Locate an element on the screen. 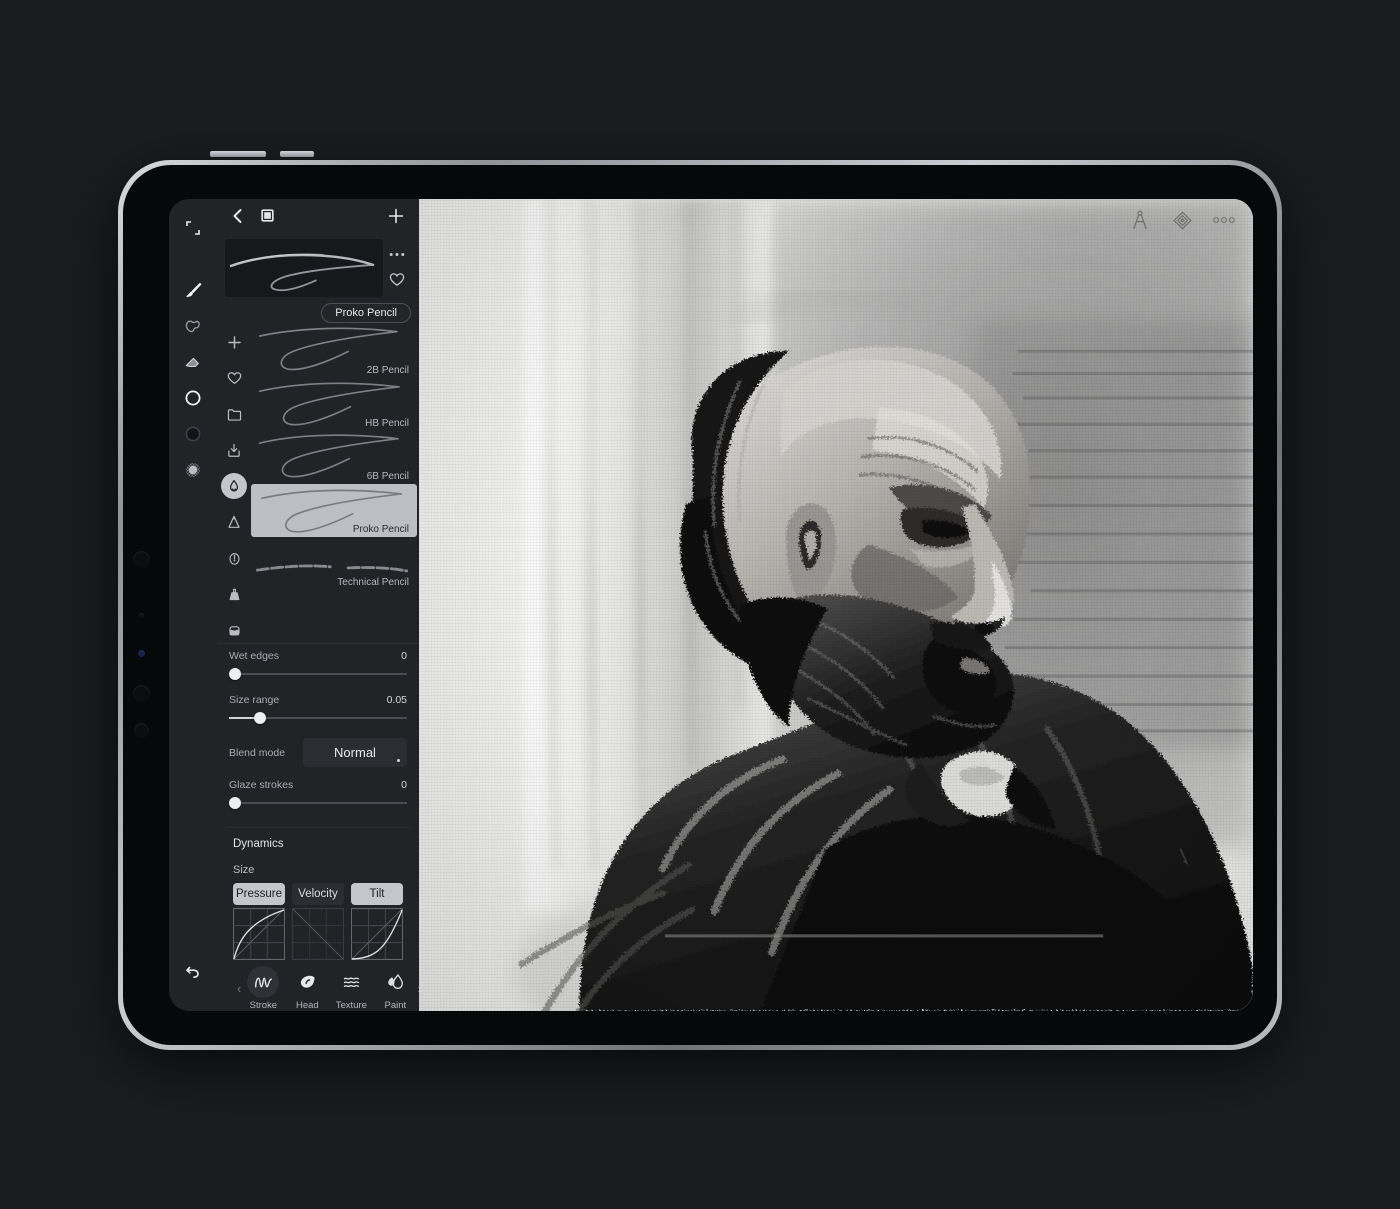  dynamics-tabbar: ‹ Stroke Head Texture Paint is located at coordinates (327, 985).